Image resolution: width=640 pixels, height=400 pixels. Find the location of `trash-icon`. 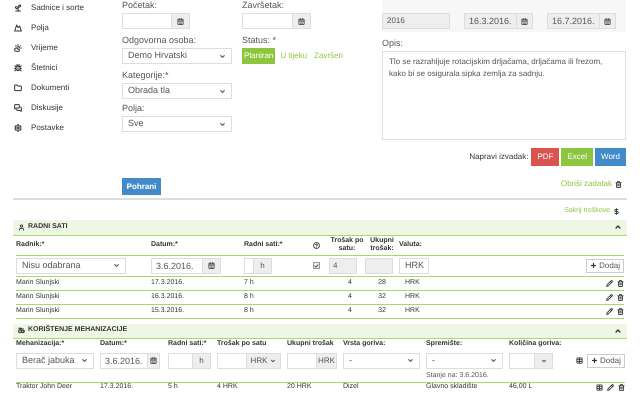

trash-icon is located at coordinates (618, 184).